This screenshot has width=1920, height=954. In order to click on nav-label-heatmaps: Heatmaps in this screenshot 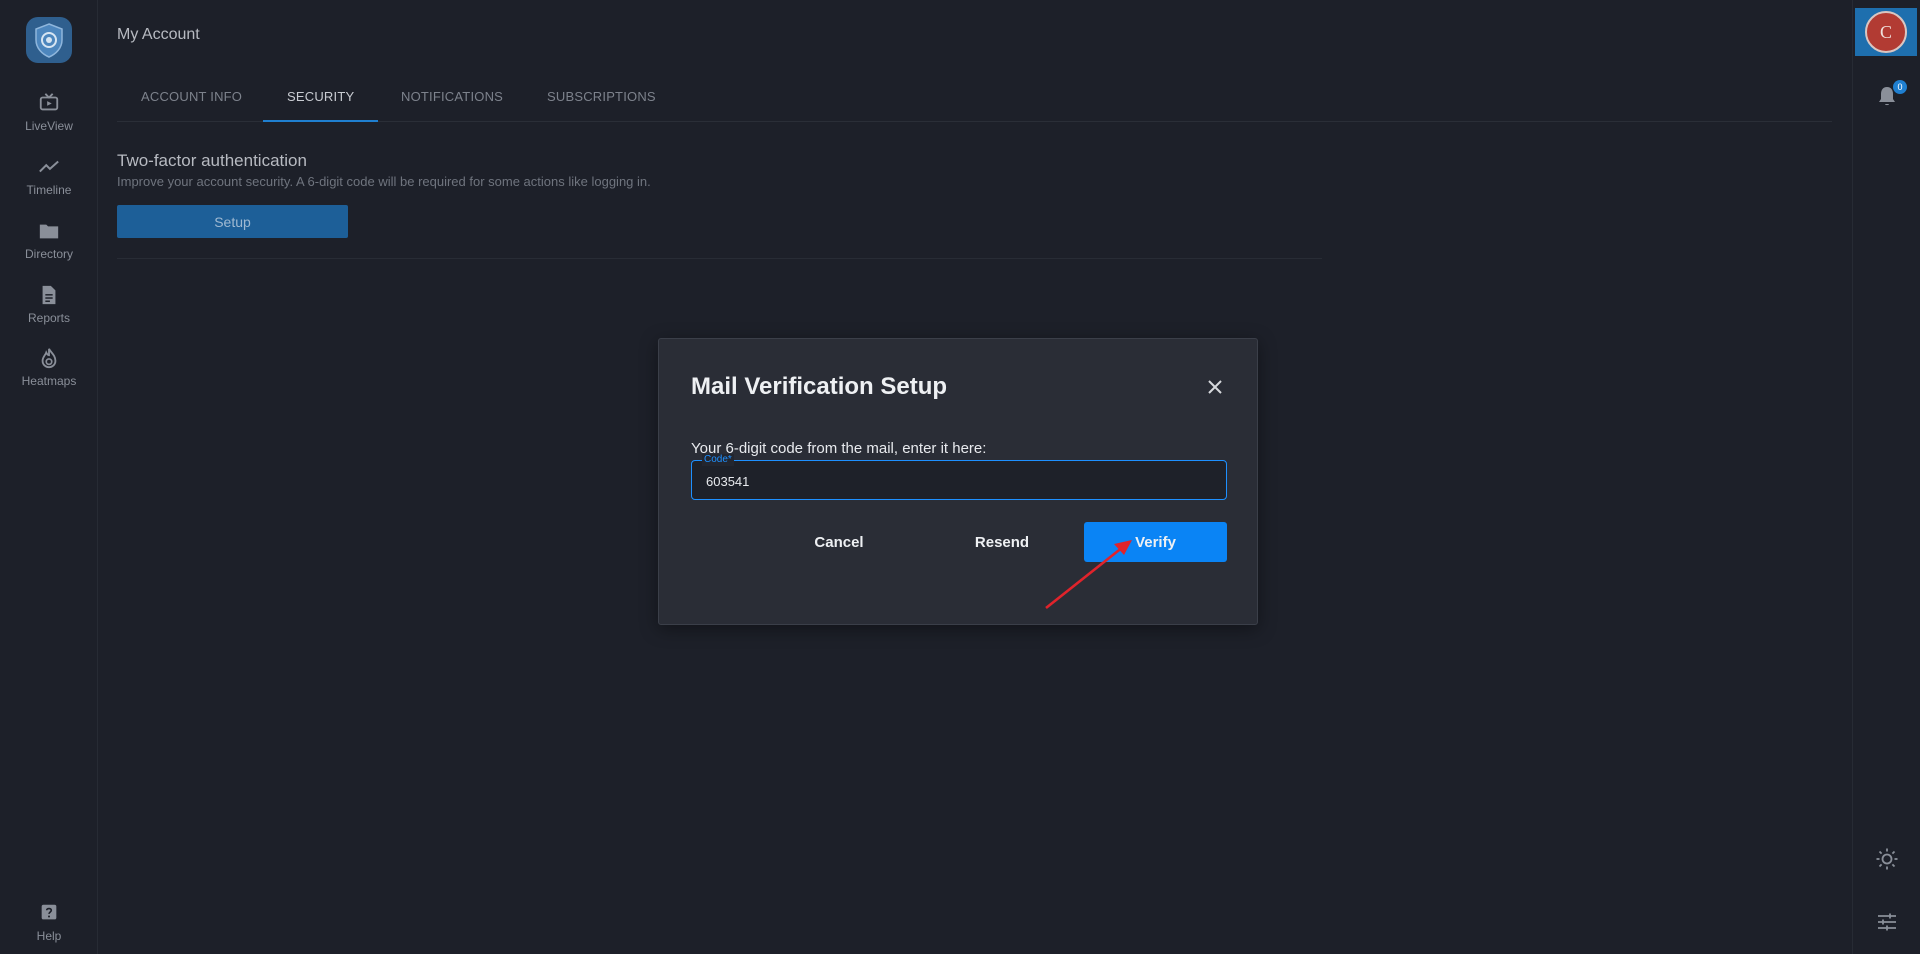, I will do `click(49, 381)`.